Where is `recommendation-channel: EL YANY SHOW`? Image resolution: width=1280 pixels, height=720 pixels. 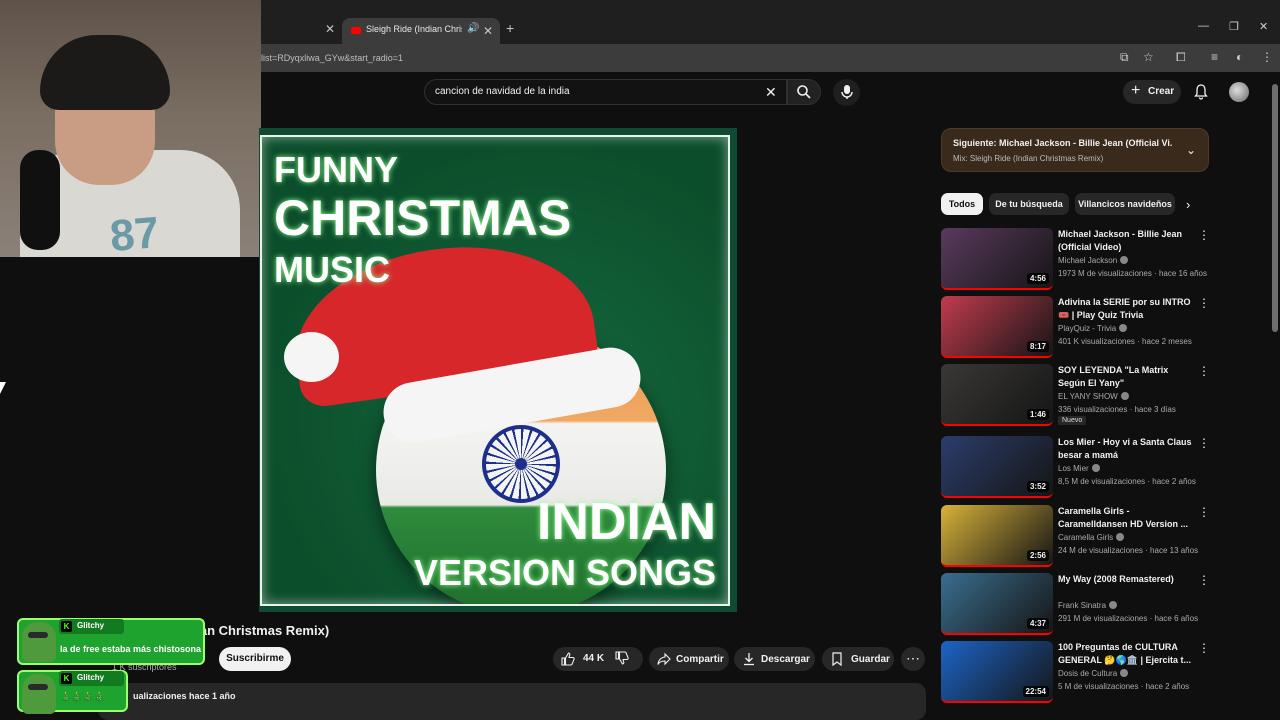
recommendation-channel: EL YANY SHOW is located at coordinates (1093, 396).